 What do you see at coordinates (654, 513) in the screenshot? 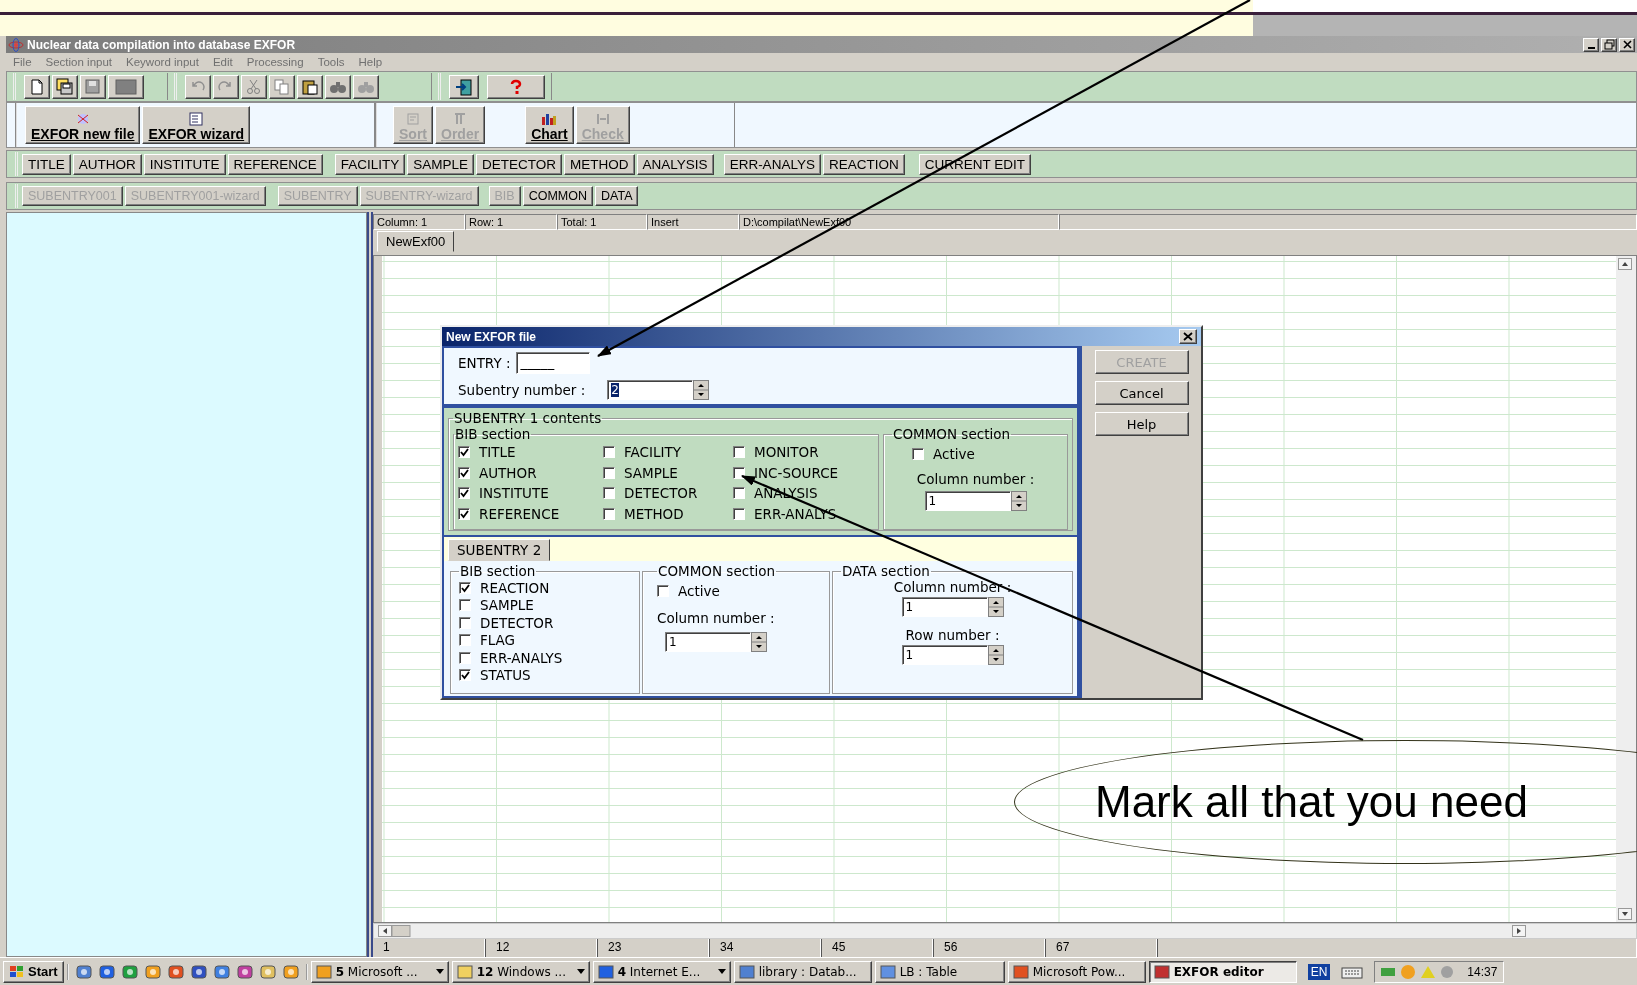
I see `checkbox-label: METHOD` at bounding box center [654, 513].